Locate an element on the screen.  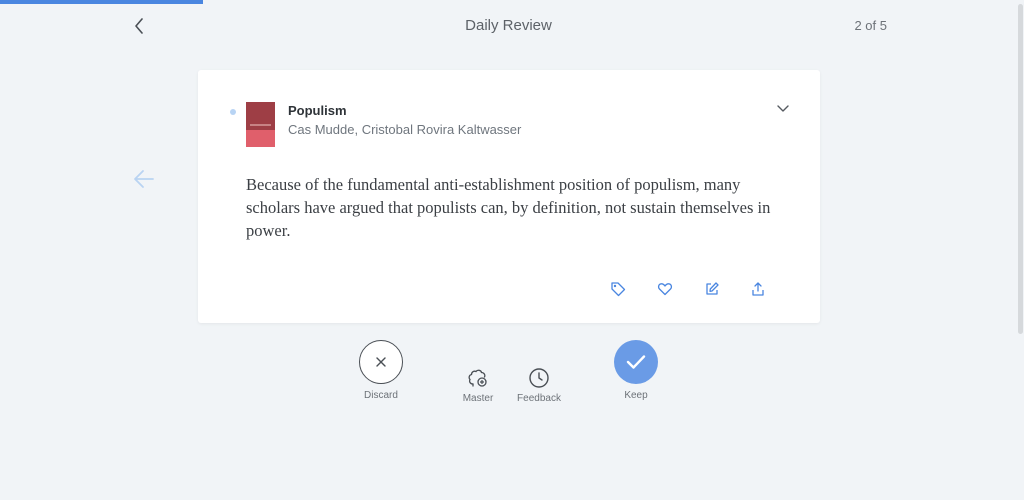
edit-icon is located at coordinates (712, 288).